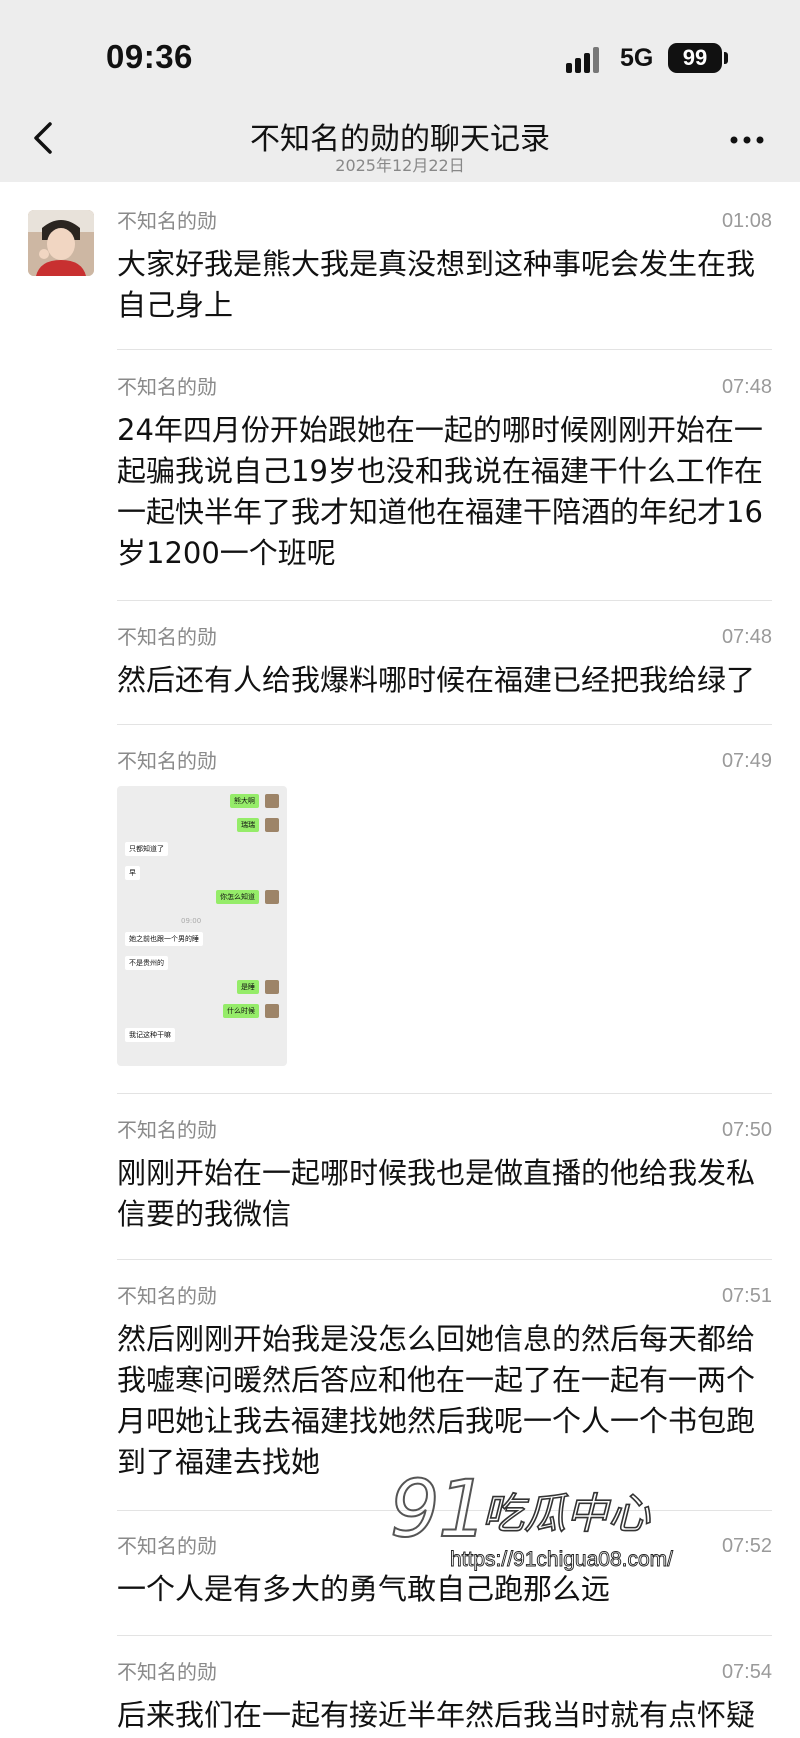 The height and width of the screenshot is (1738, 800). Describe the element at coordinates (436, 284) in the screenshot. I see `message-text: 大家好我是熊大我是真没想到这种事呢会发生在我自己身上` at that location.